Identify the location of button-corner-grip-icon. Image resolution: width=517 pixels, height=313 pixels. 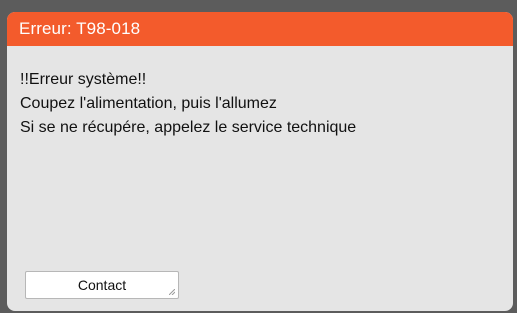
(172, 292).